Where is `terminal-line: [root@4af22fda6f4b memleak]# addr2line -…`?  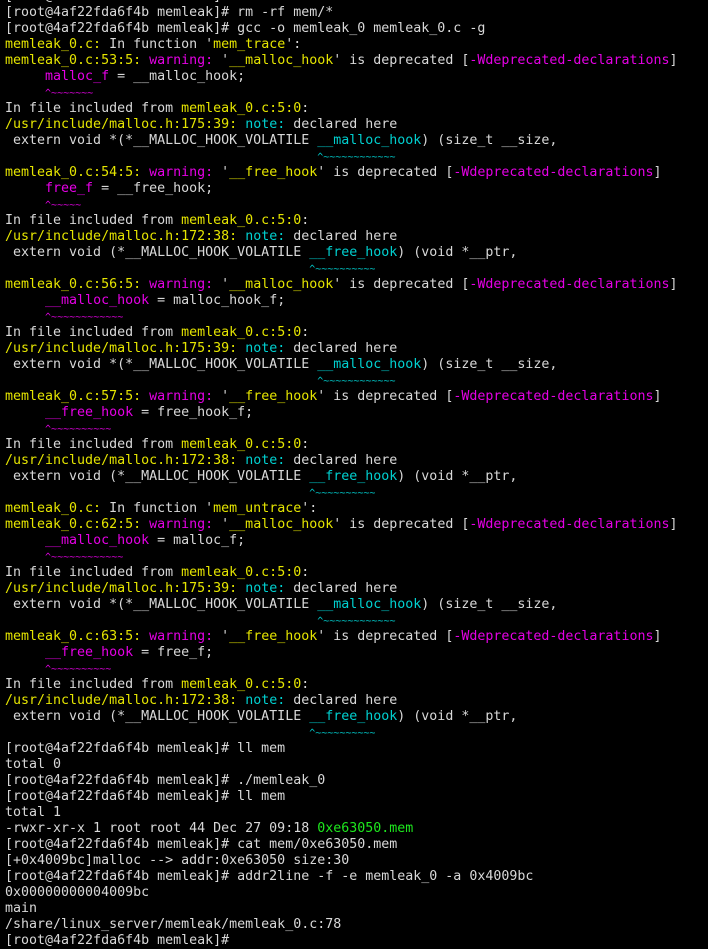
terminal-line: [root@4af22fda6f4b memleak]# addr2line -… is located at coordinates (355, 877).